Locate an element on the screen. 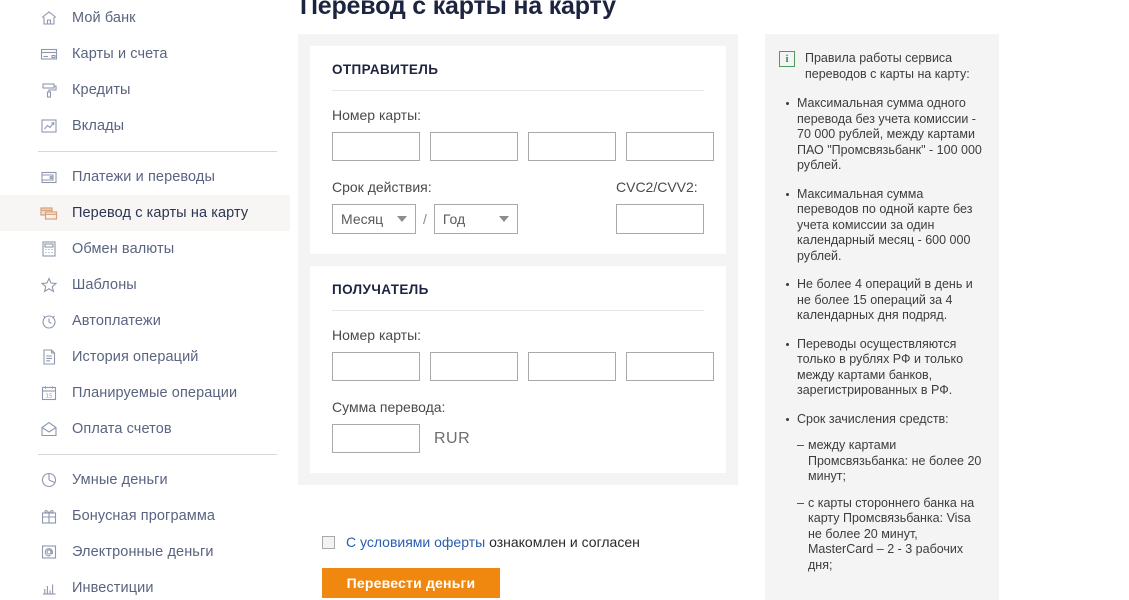 The width and height of the screenshot is (1129, 600). sidebar-item-label: Планируемые операции is located at coordinates (155, 393).